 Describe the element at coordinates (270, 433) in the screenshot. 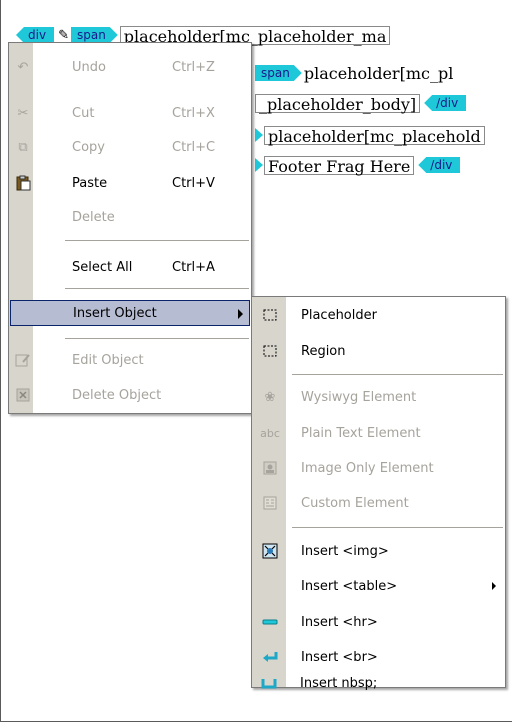

I see `abc-icon: abc` at that location.